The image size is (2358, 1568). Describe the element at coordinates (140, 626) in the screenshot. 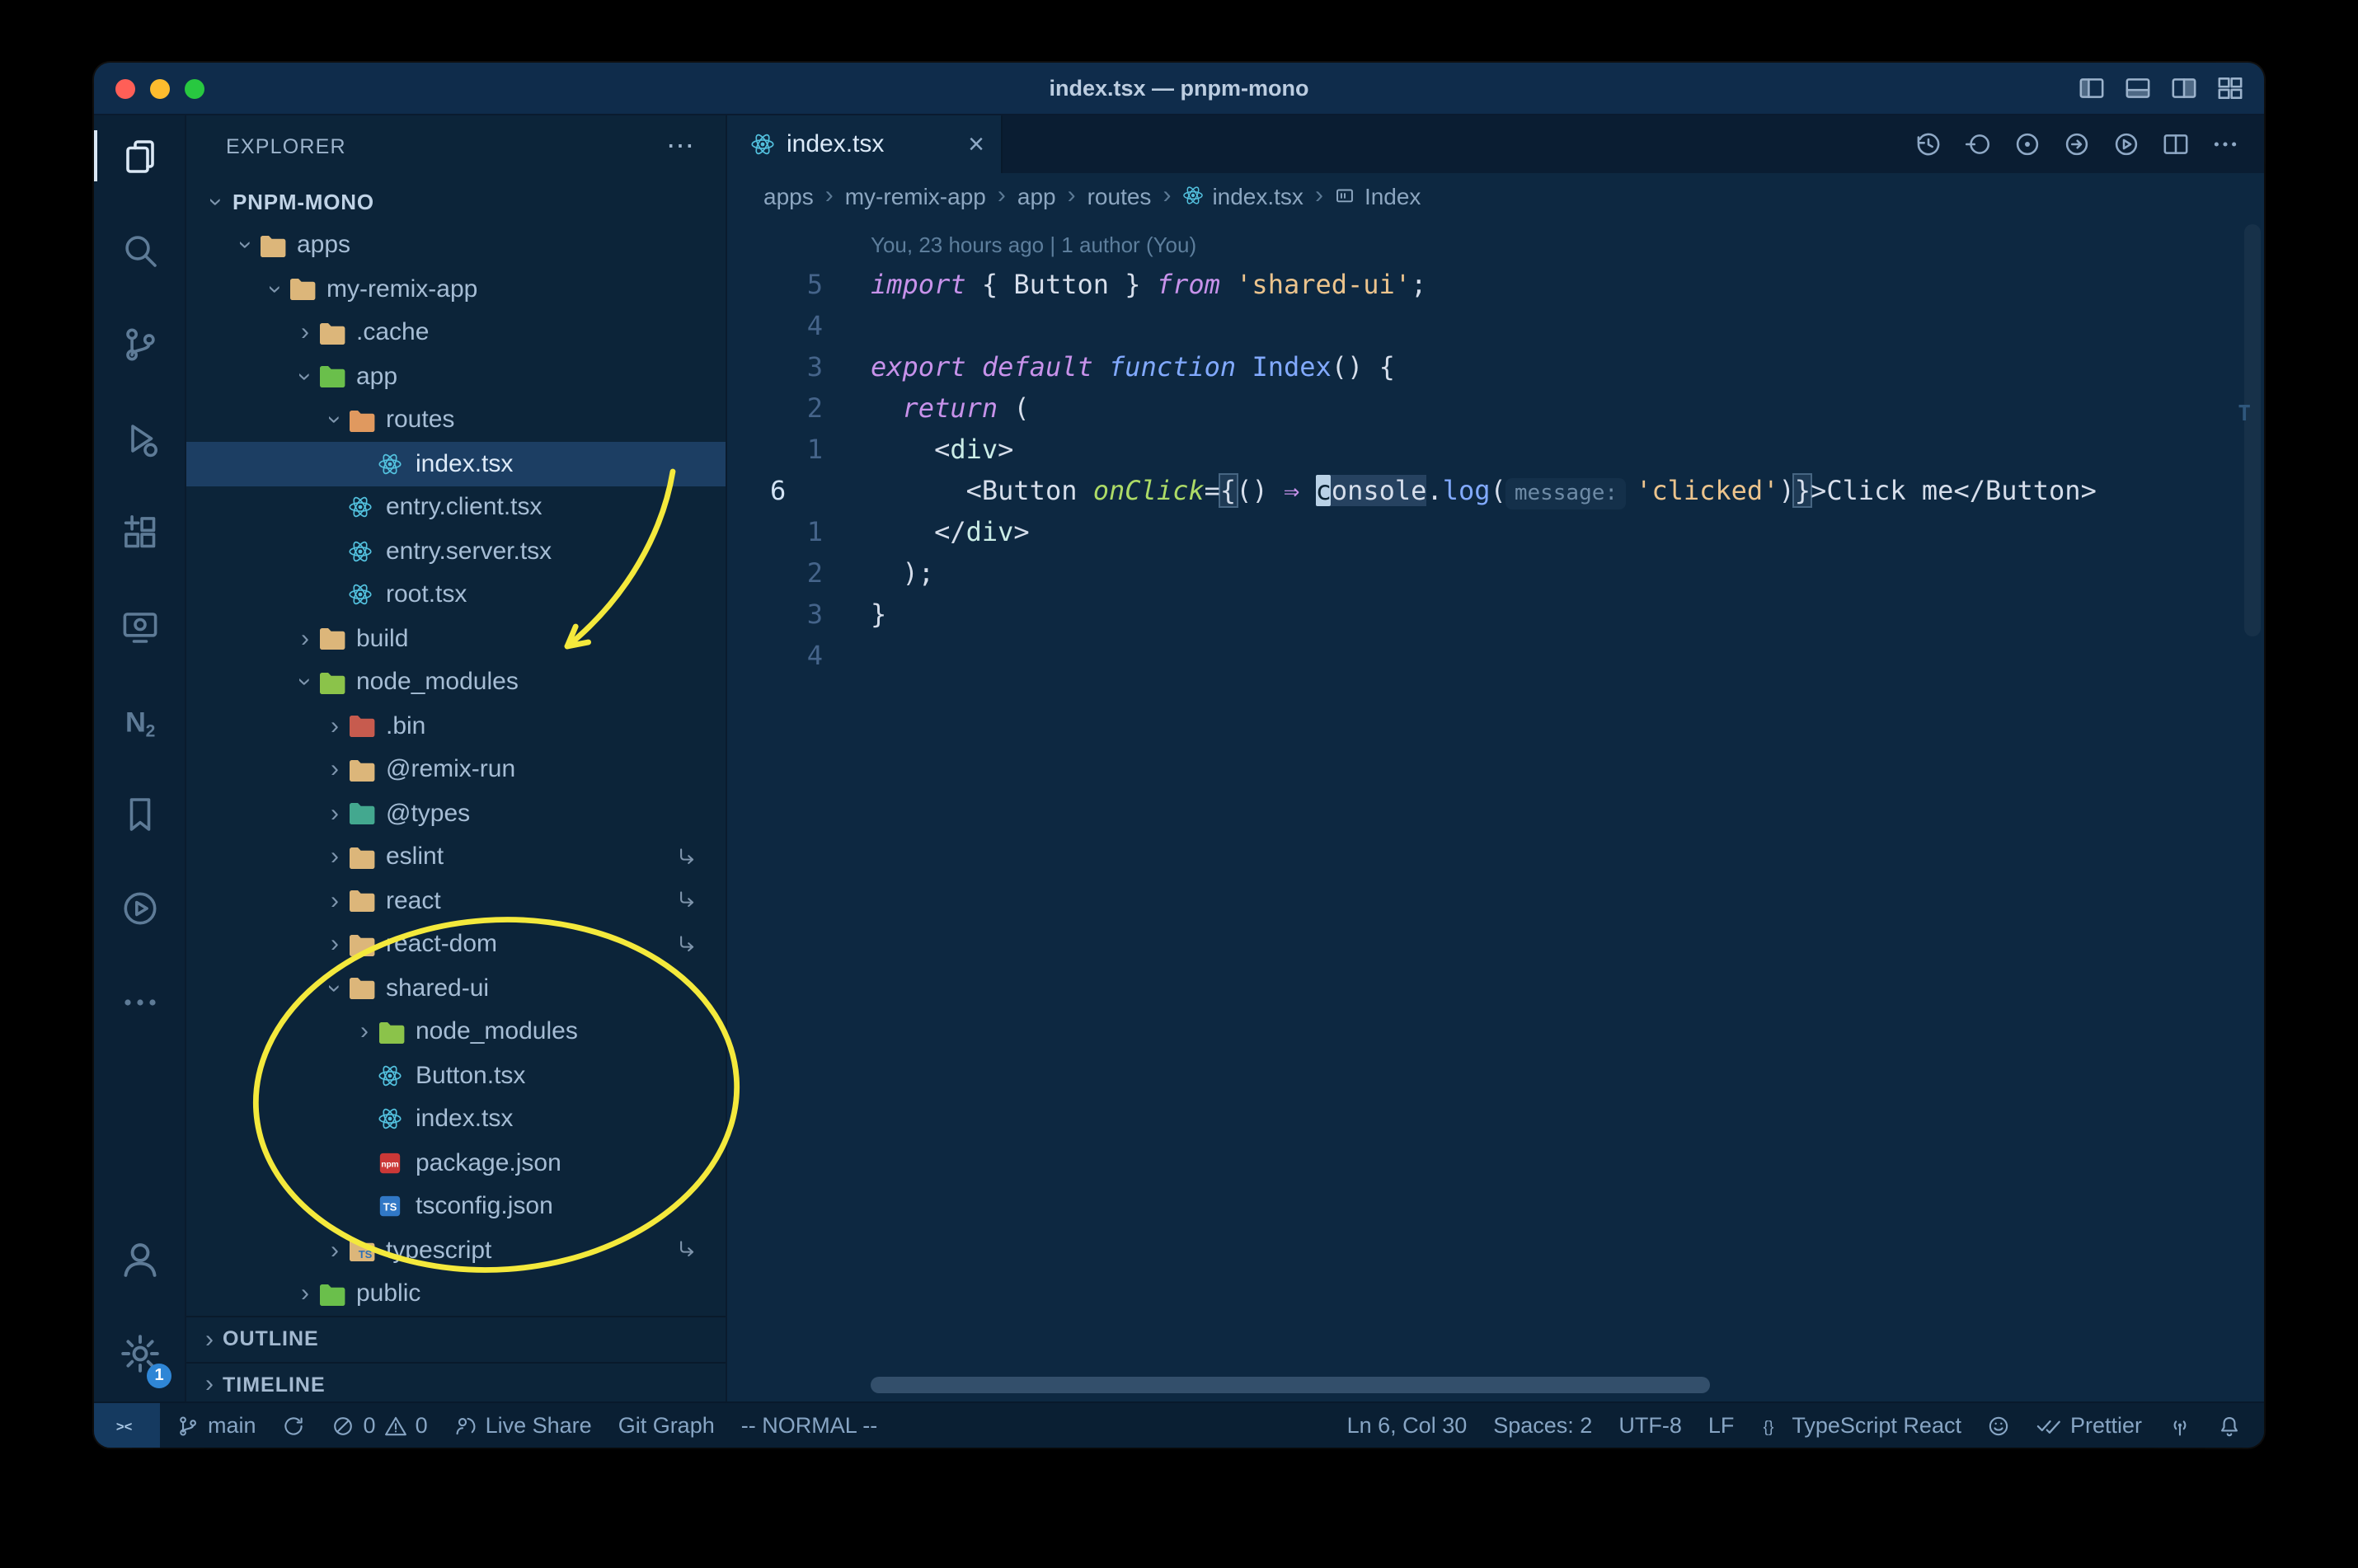

I see `remote-explorer-button` at that location.